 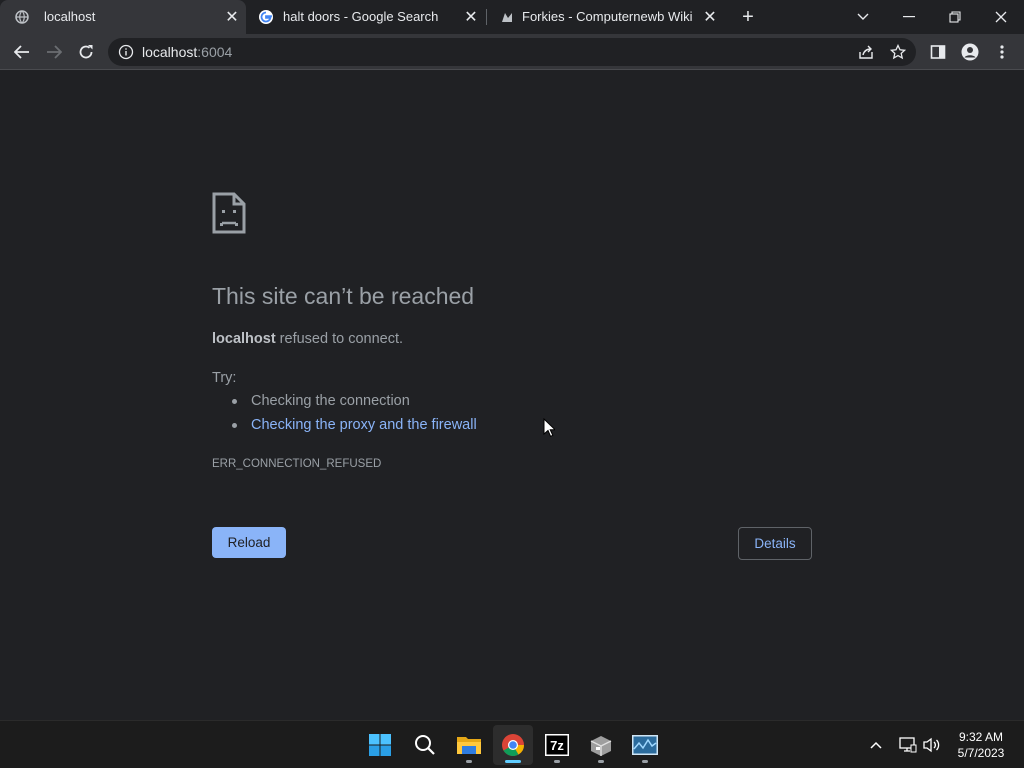 I want to click on chrome-icon, so click(x=513, y=745).